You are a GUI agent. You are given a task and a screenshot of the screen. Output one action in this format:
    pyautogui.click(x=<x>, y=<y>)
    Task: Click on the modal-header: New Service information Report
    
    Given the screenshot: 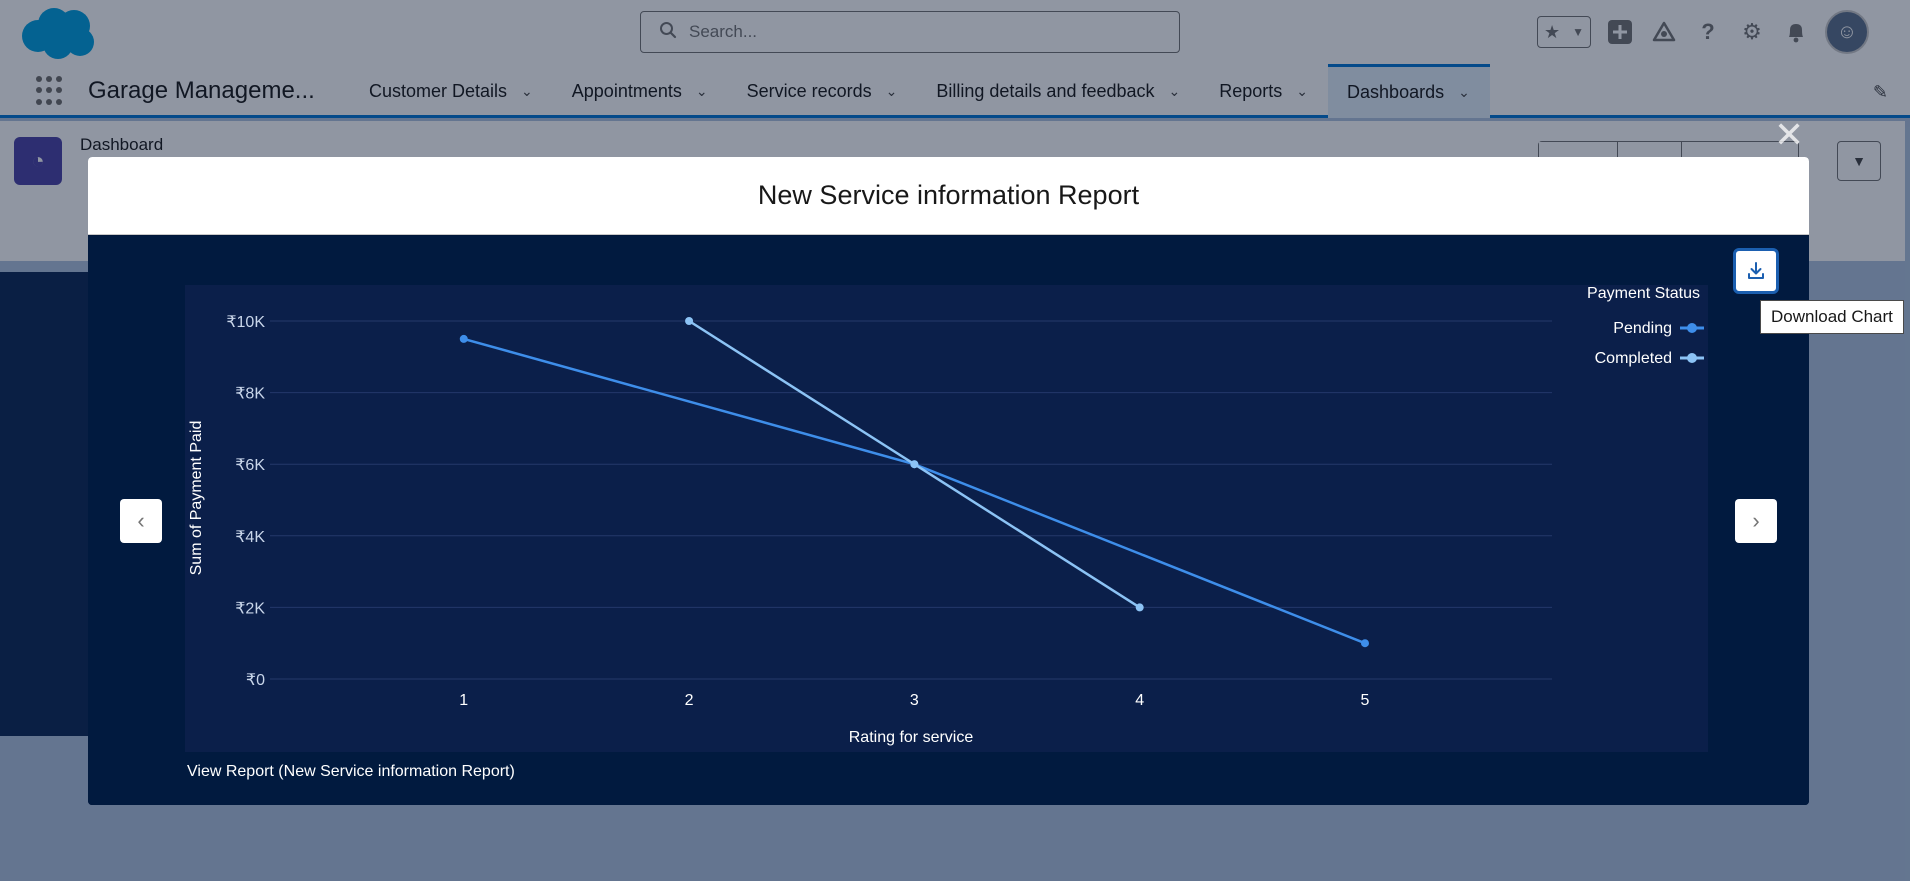 What is the action you would take?
    pyautogui.click(x=948, y=196)
    